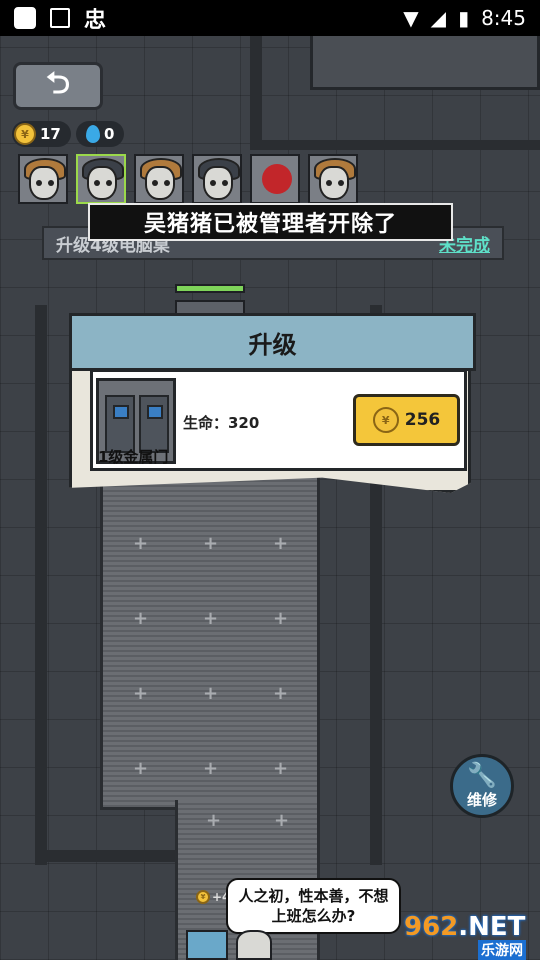 The image size is (540, 960). Describe the element at coordinates (270, 18) in the screenshot. I see `status-bar: 忠 ▼ ◢ ▮ 8:45` at that location.